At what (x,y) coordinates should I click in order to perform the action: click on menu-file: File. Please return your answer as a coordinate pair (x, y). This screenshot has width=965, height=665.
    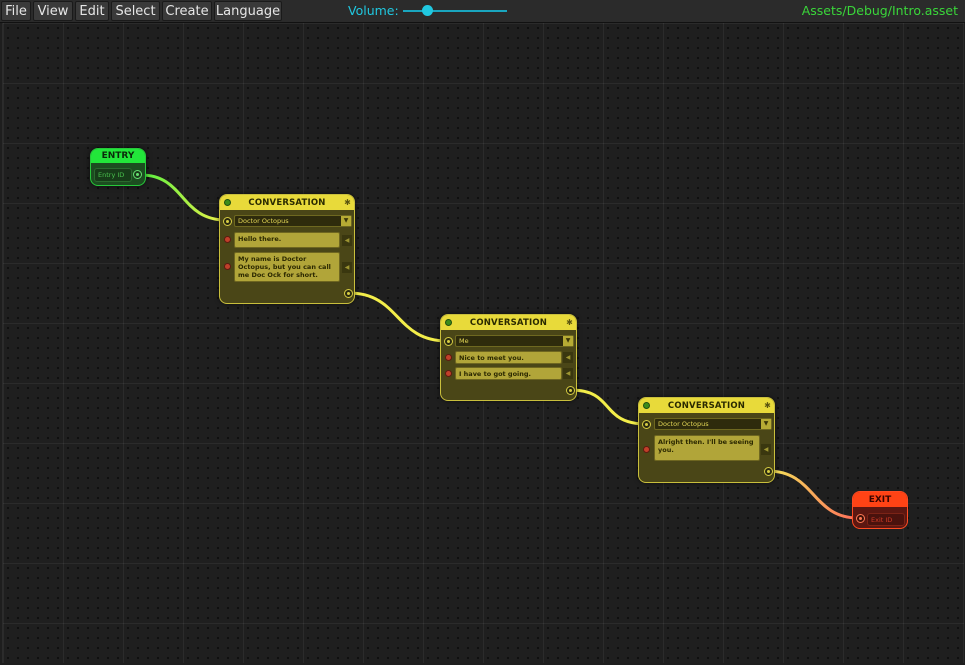
    Looking at the image, I should click on (16, 11).